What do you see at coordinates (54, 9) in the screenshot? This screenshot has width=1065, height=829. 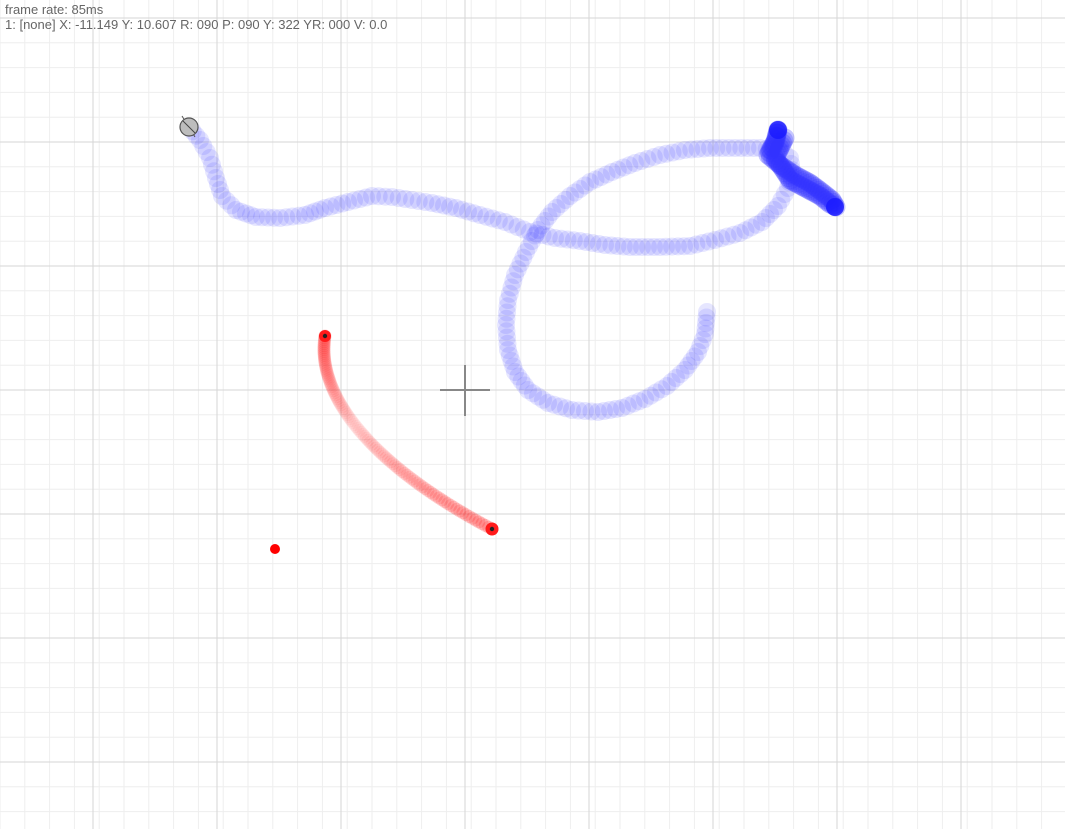 I see `frame-rate-label: frame rate: 85ms` at bounding box center [54, 9].